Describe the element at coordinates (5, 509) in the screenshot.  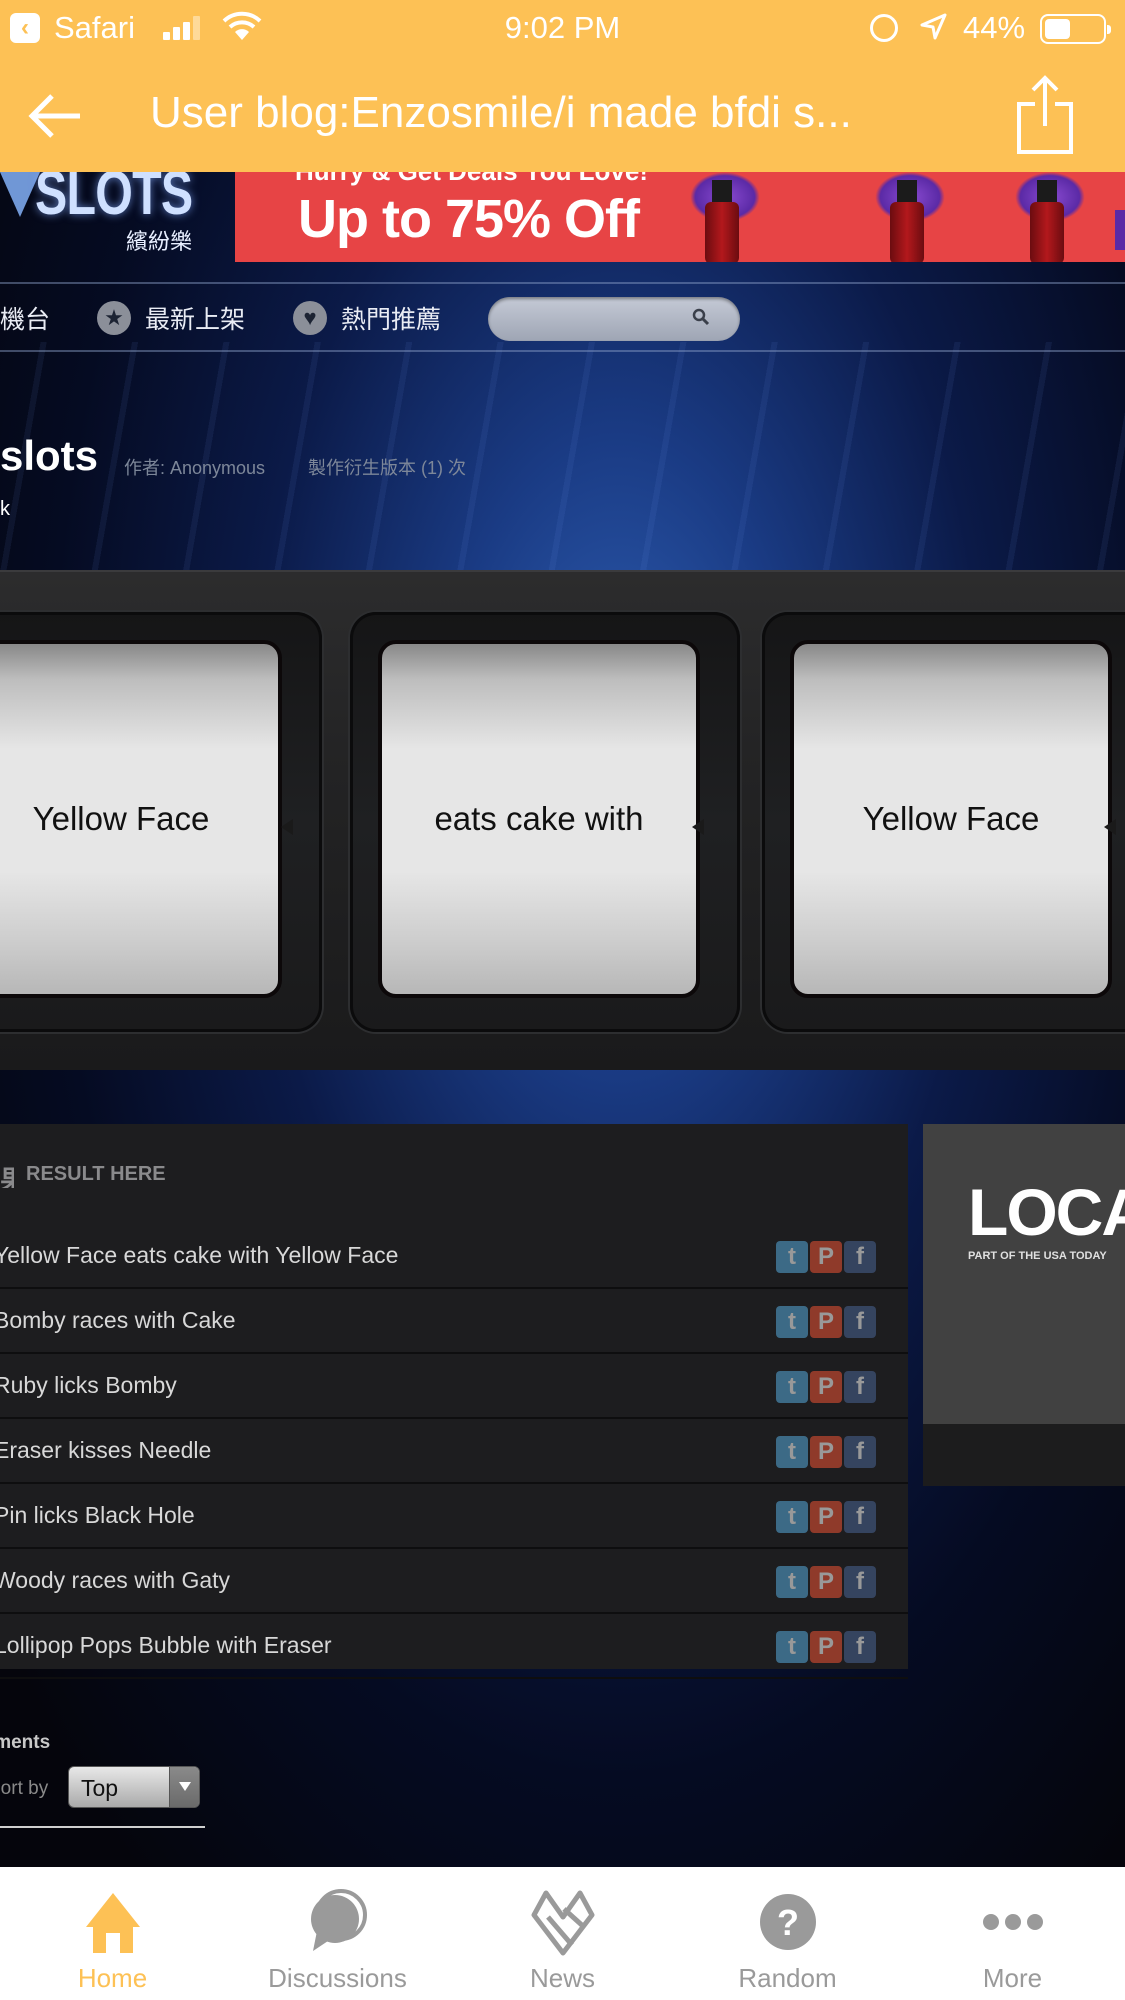
I see `slot-subtitle: k` at that location.